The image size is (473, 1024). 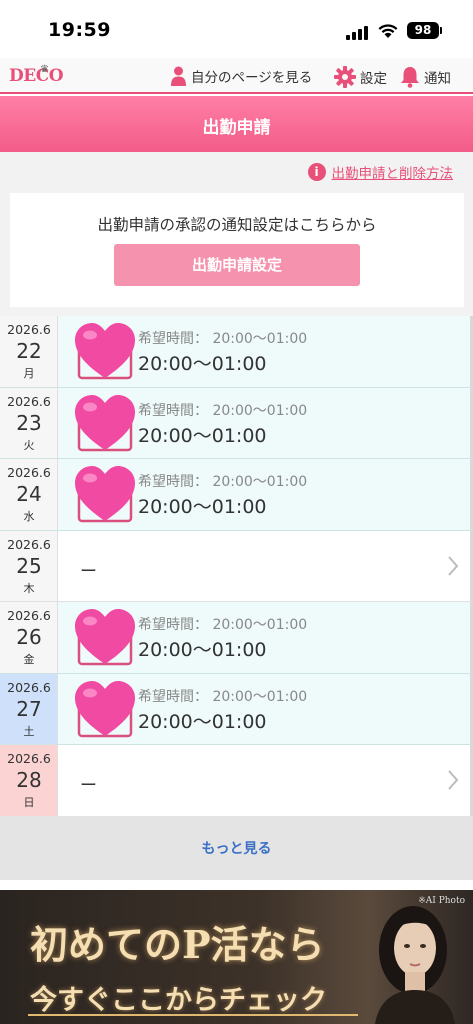 I want to click on attendance-settings-button: 出勤申請設定, so click(x=237, y=265).